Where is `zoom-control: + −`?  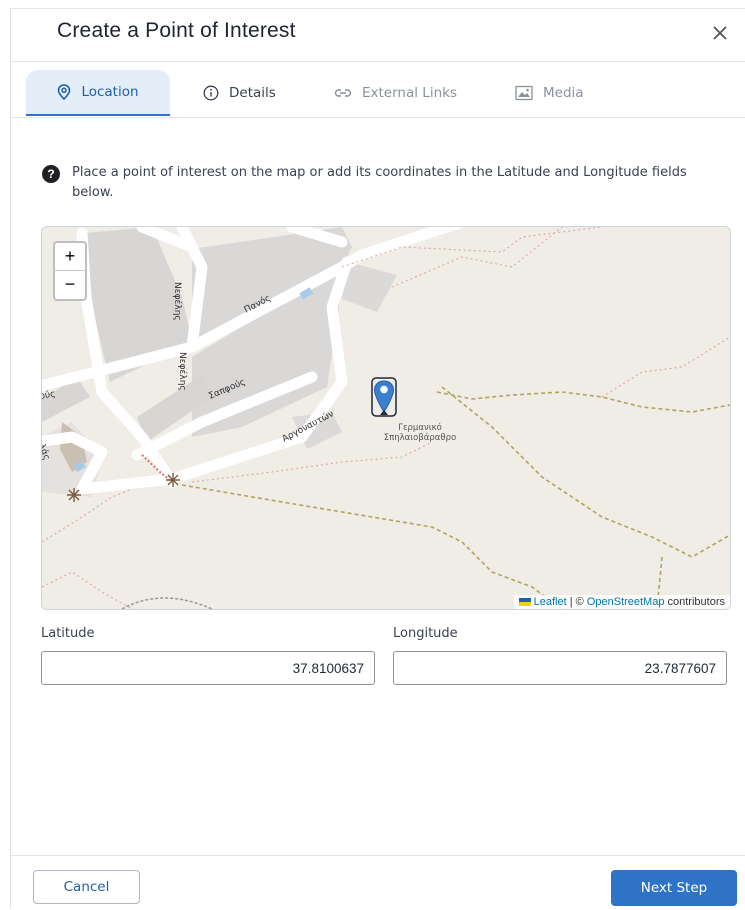
zoom-control: + − is located at coordinates (70, 271).